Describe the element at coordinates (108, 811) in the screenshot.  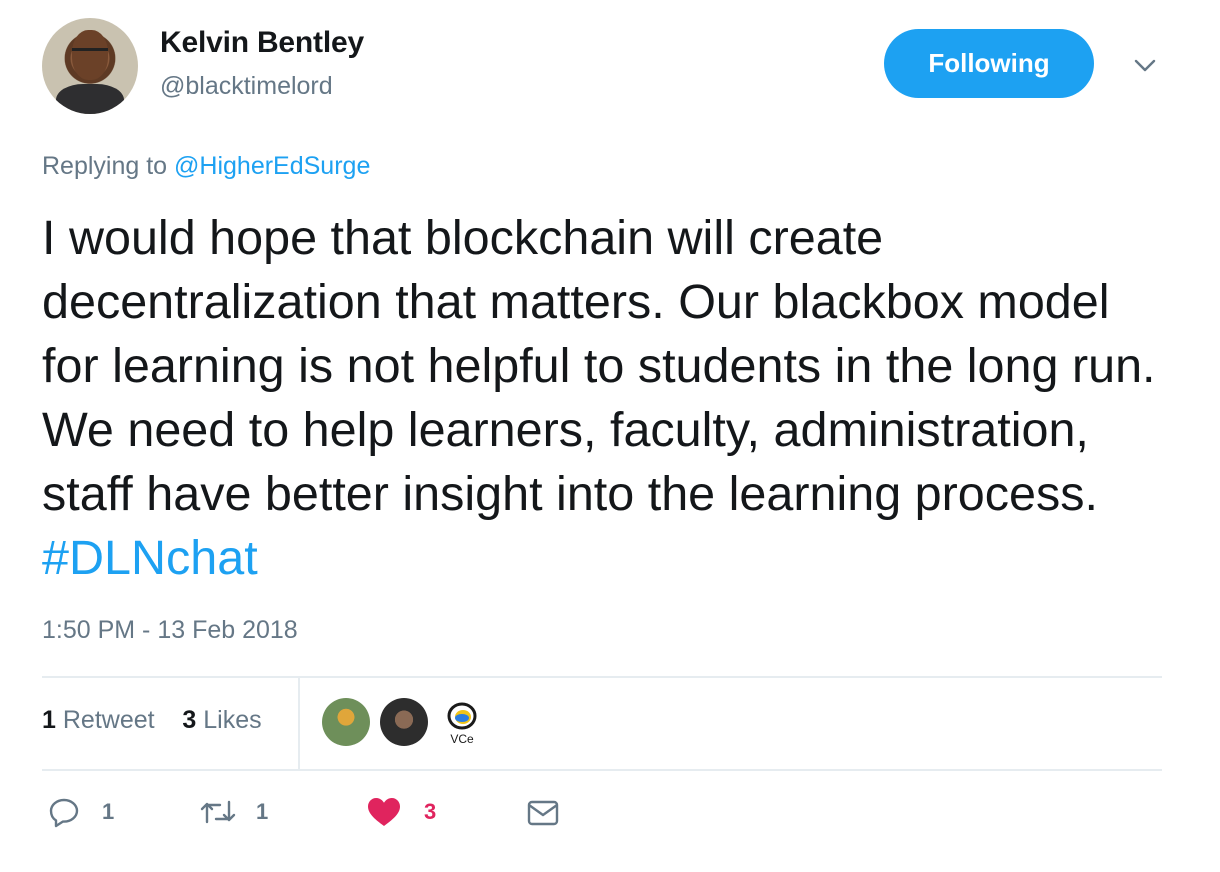
I see `reply-count: 1` at that location.